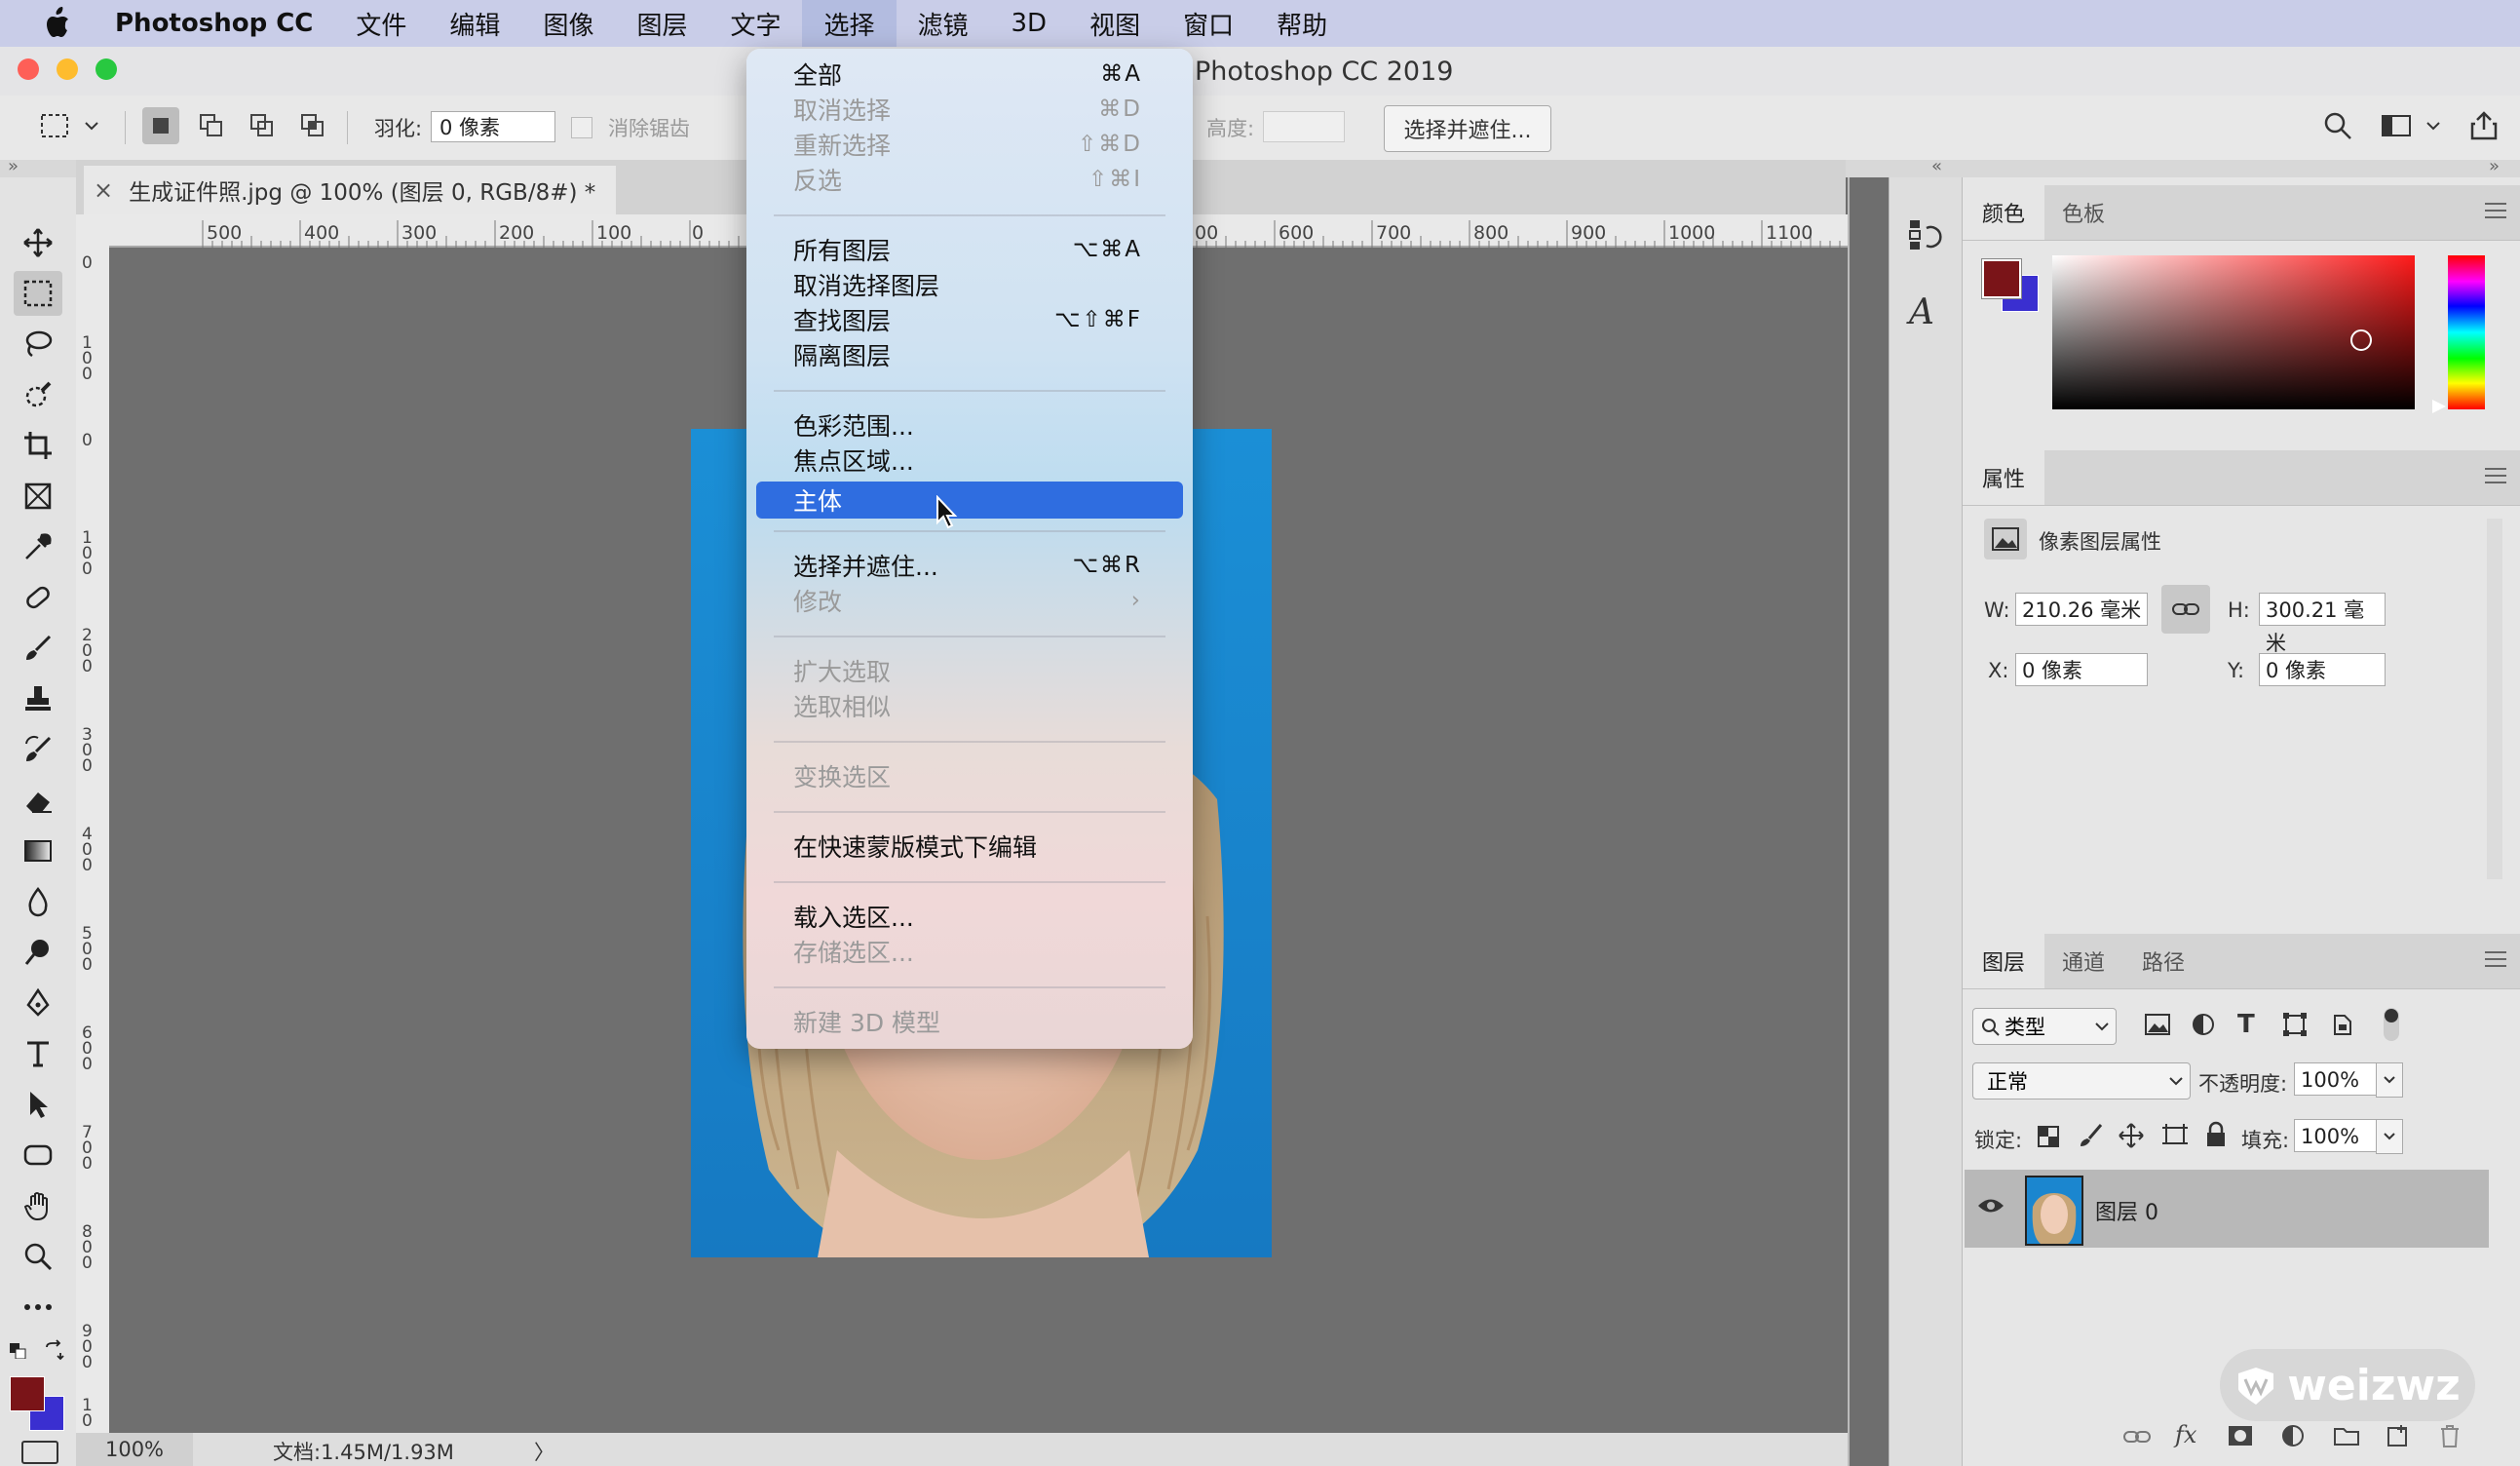  Describe the element at coordinates (38, 952) in the screenshot. I see `dodge-tool-icon` at that location.